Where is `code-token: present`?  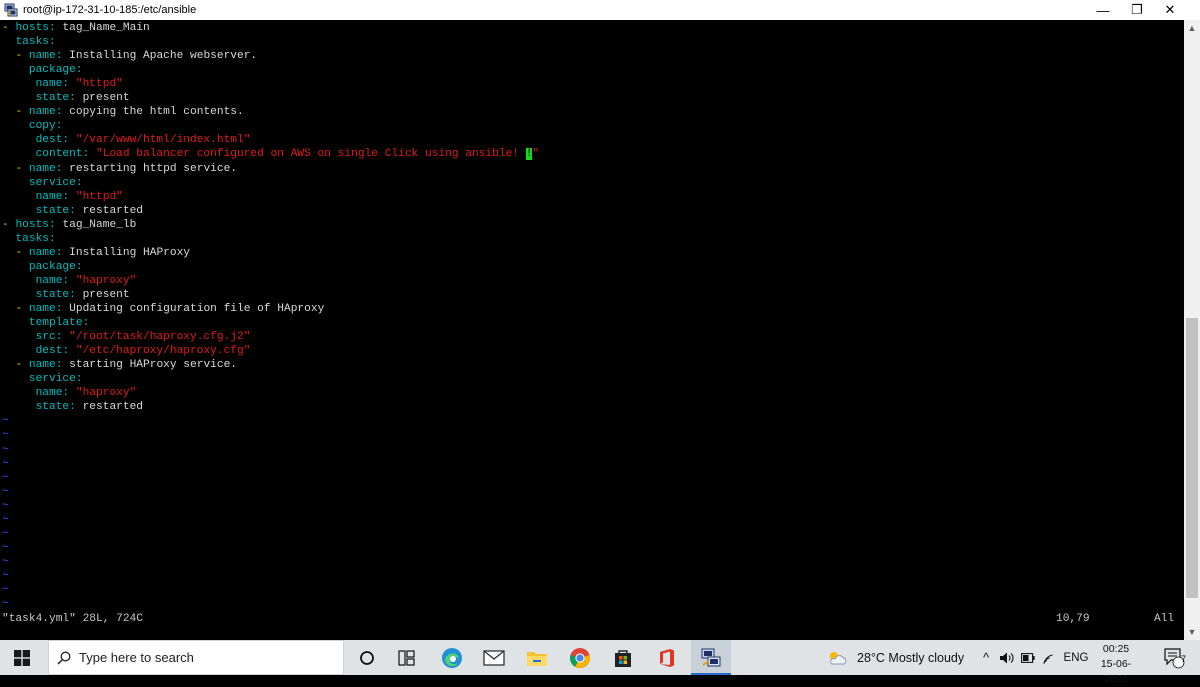 code-token: present is located at coordinates (102, 98).